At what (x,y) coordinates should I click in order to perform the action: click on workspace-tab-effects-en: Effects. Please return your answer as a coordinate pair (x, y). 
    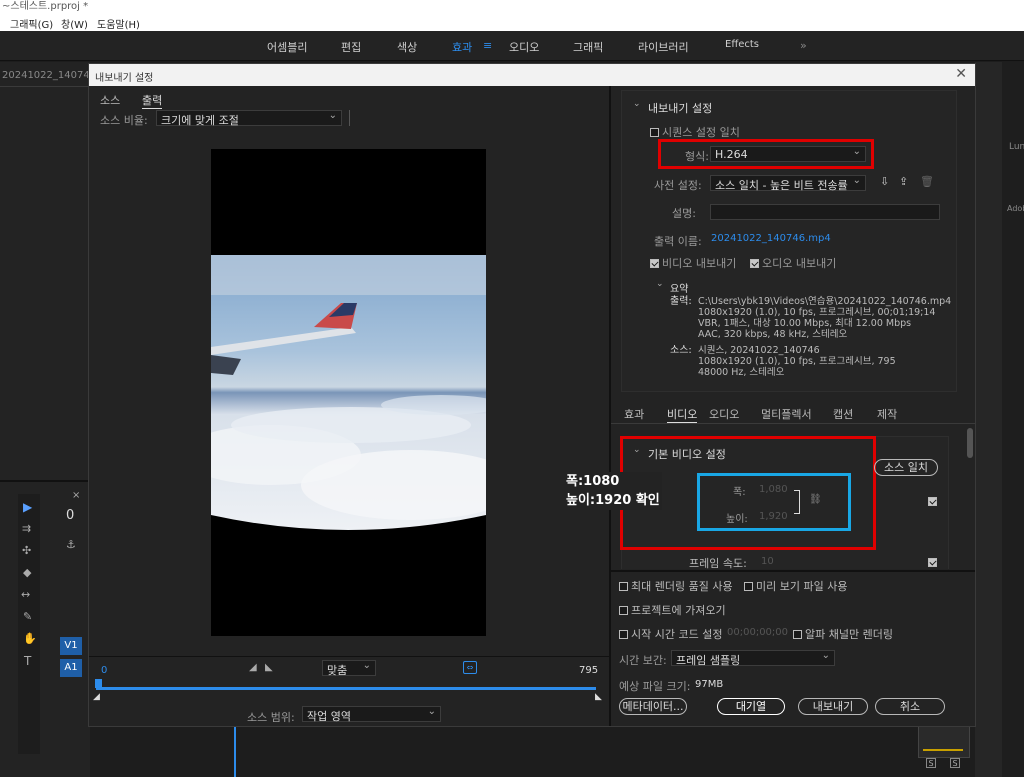
    Looking at the image, I should click on (742, 44).